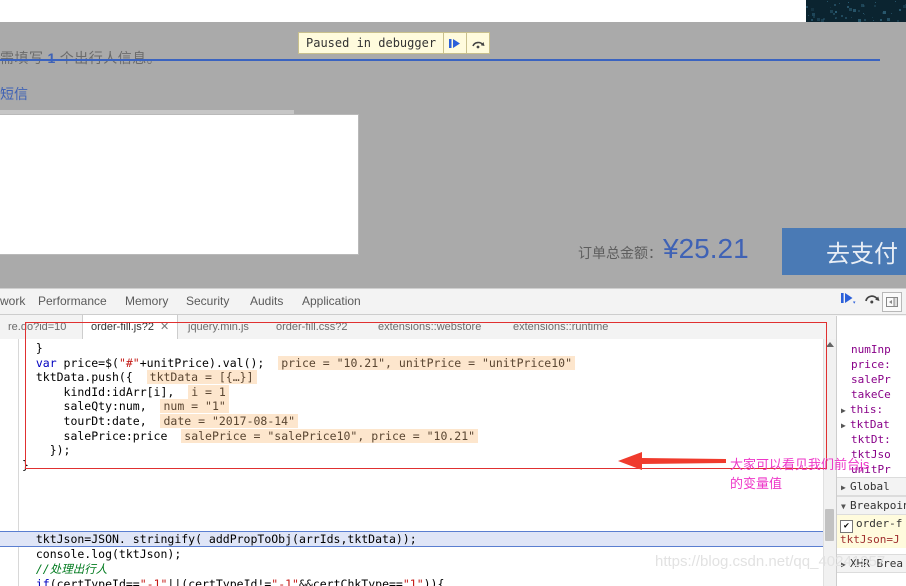 The image size is (906, 586). I want to click on breakpoint-checkbox: ✔, so click(846, 526).